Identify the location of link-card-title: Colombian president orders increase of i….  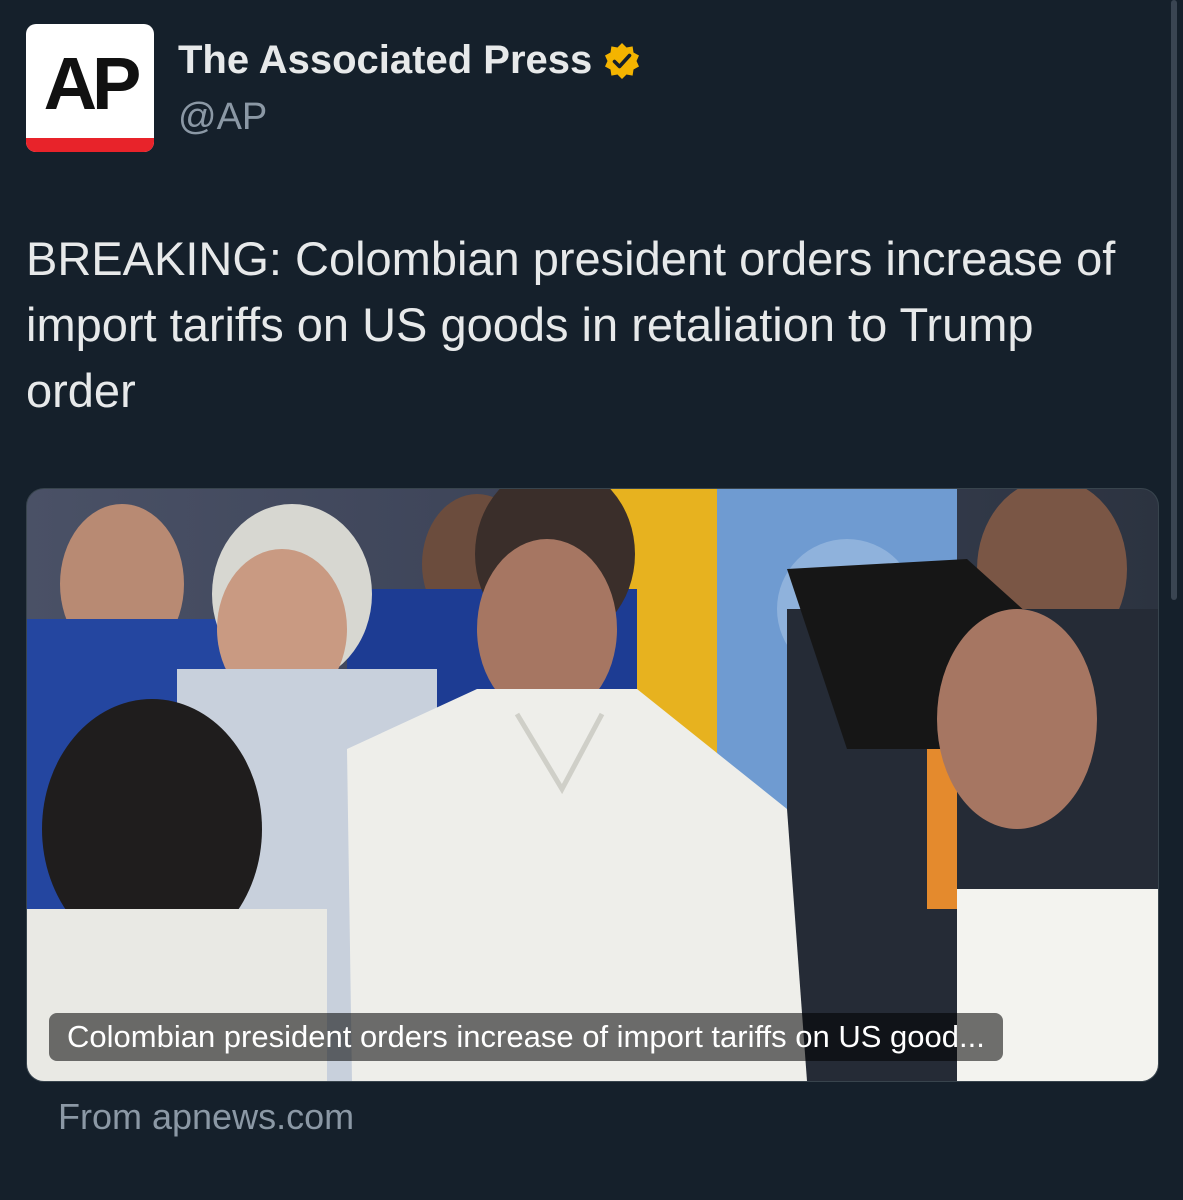
(526, 1037).